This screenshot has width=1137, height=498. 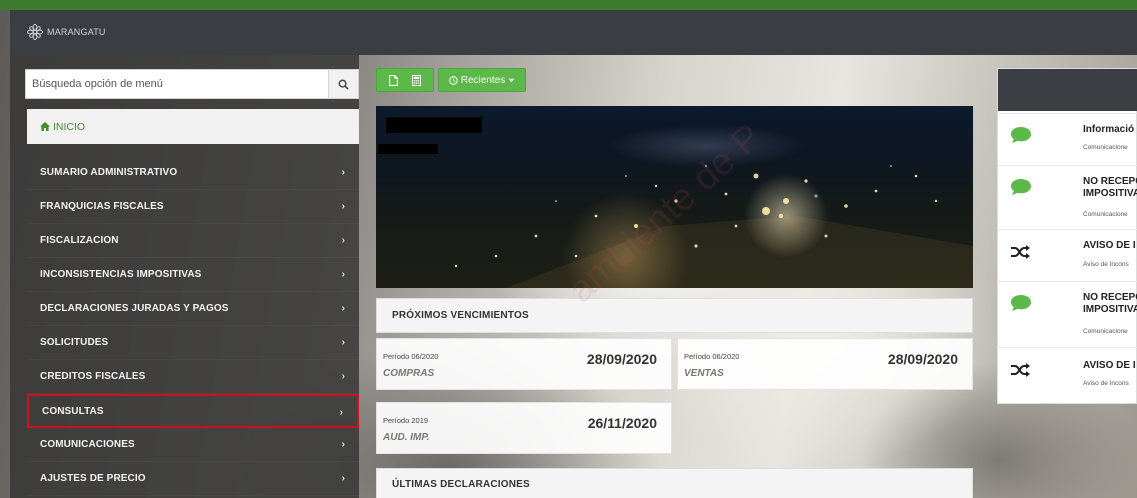 I want to click on brand: MARANGATU, so click(x=66, y=32).